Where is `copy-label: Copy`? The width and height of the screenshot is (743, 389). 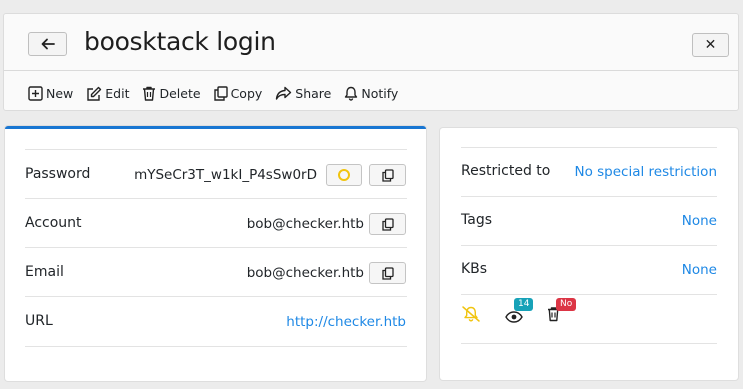
copy-label: Copy is located at coordinates (246, 93).